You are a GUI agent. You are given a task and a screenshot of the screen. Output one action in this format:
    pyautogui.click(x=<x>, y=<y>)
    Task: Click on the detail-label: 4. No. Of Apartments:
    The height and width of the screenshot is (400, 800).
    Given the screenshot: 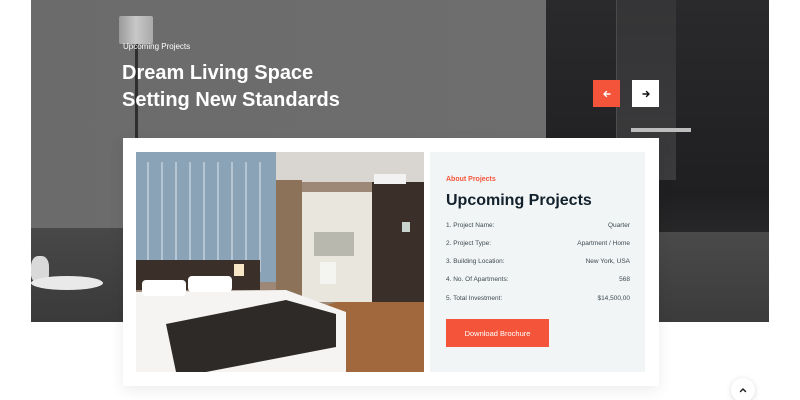 What is the action you would take?
    pyautogui.click(x=477, y=279)
    